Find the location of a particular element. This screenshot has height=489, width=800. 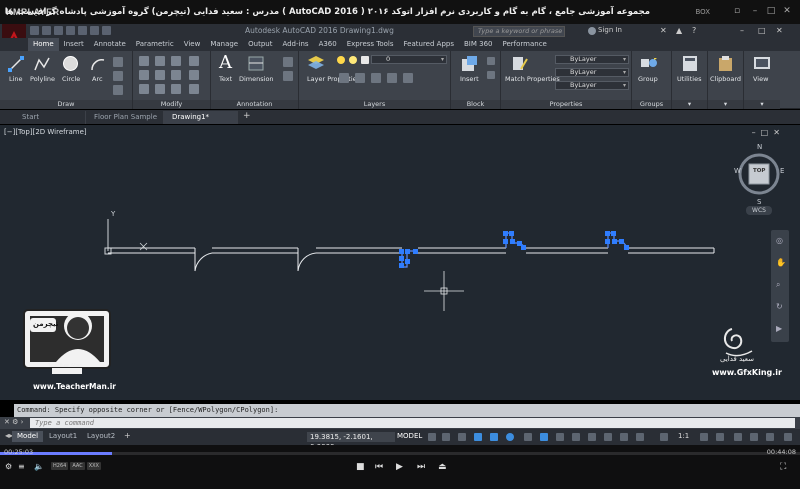

layer-dropdown: 0 is located at coordinates (409, 59).